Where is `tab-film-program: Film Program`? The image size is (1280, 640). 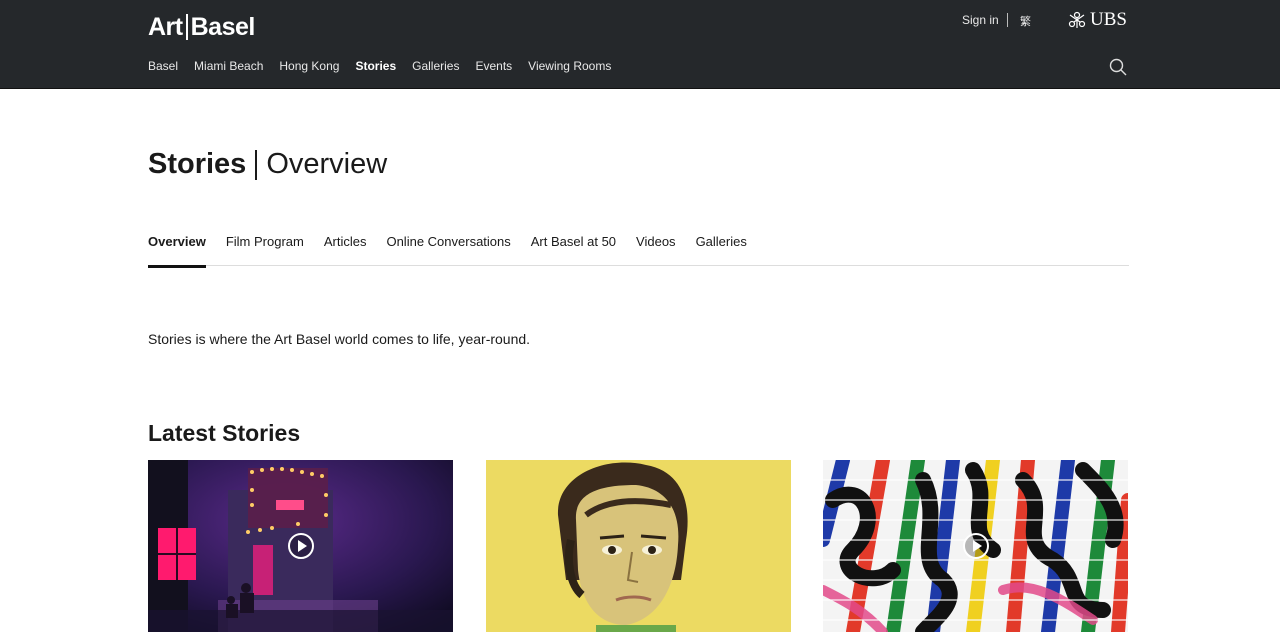
tab-film-program: Film Program is located at coordinates (265, 249).